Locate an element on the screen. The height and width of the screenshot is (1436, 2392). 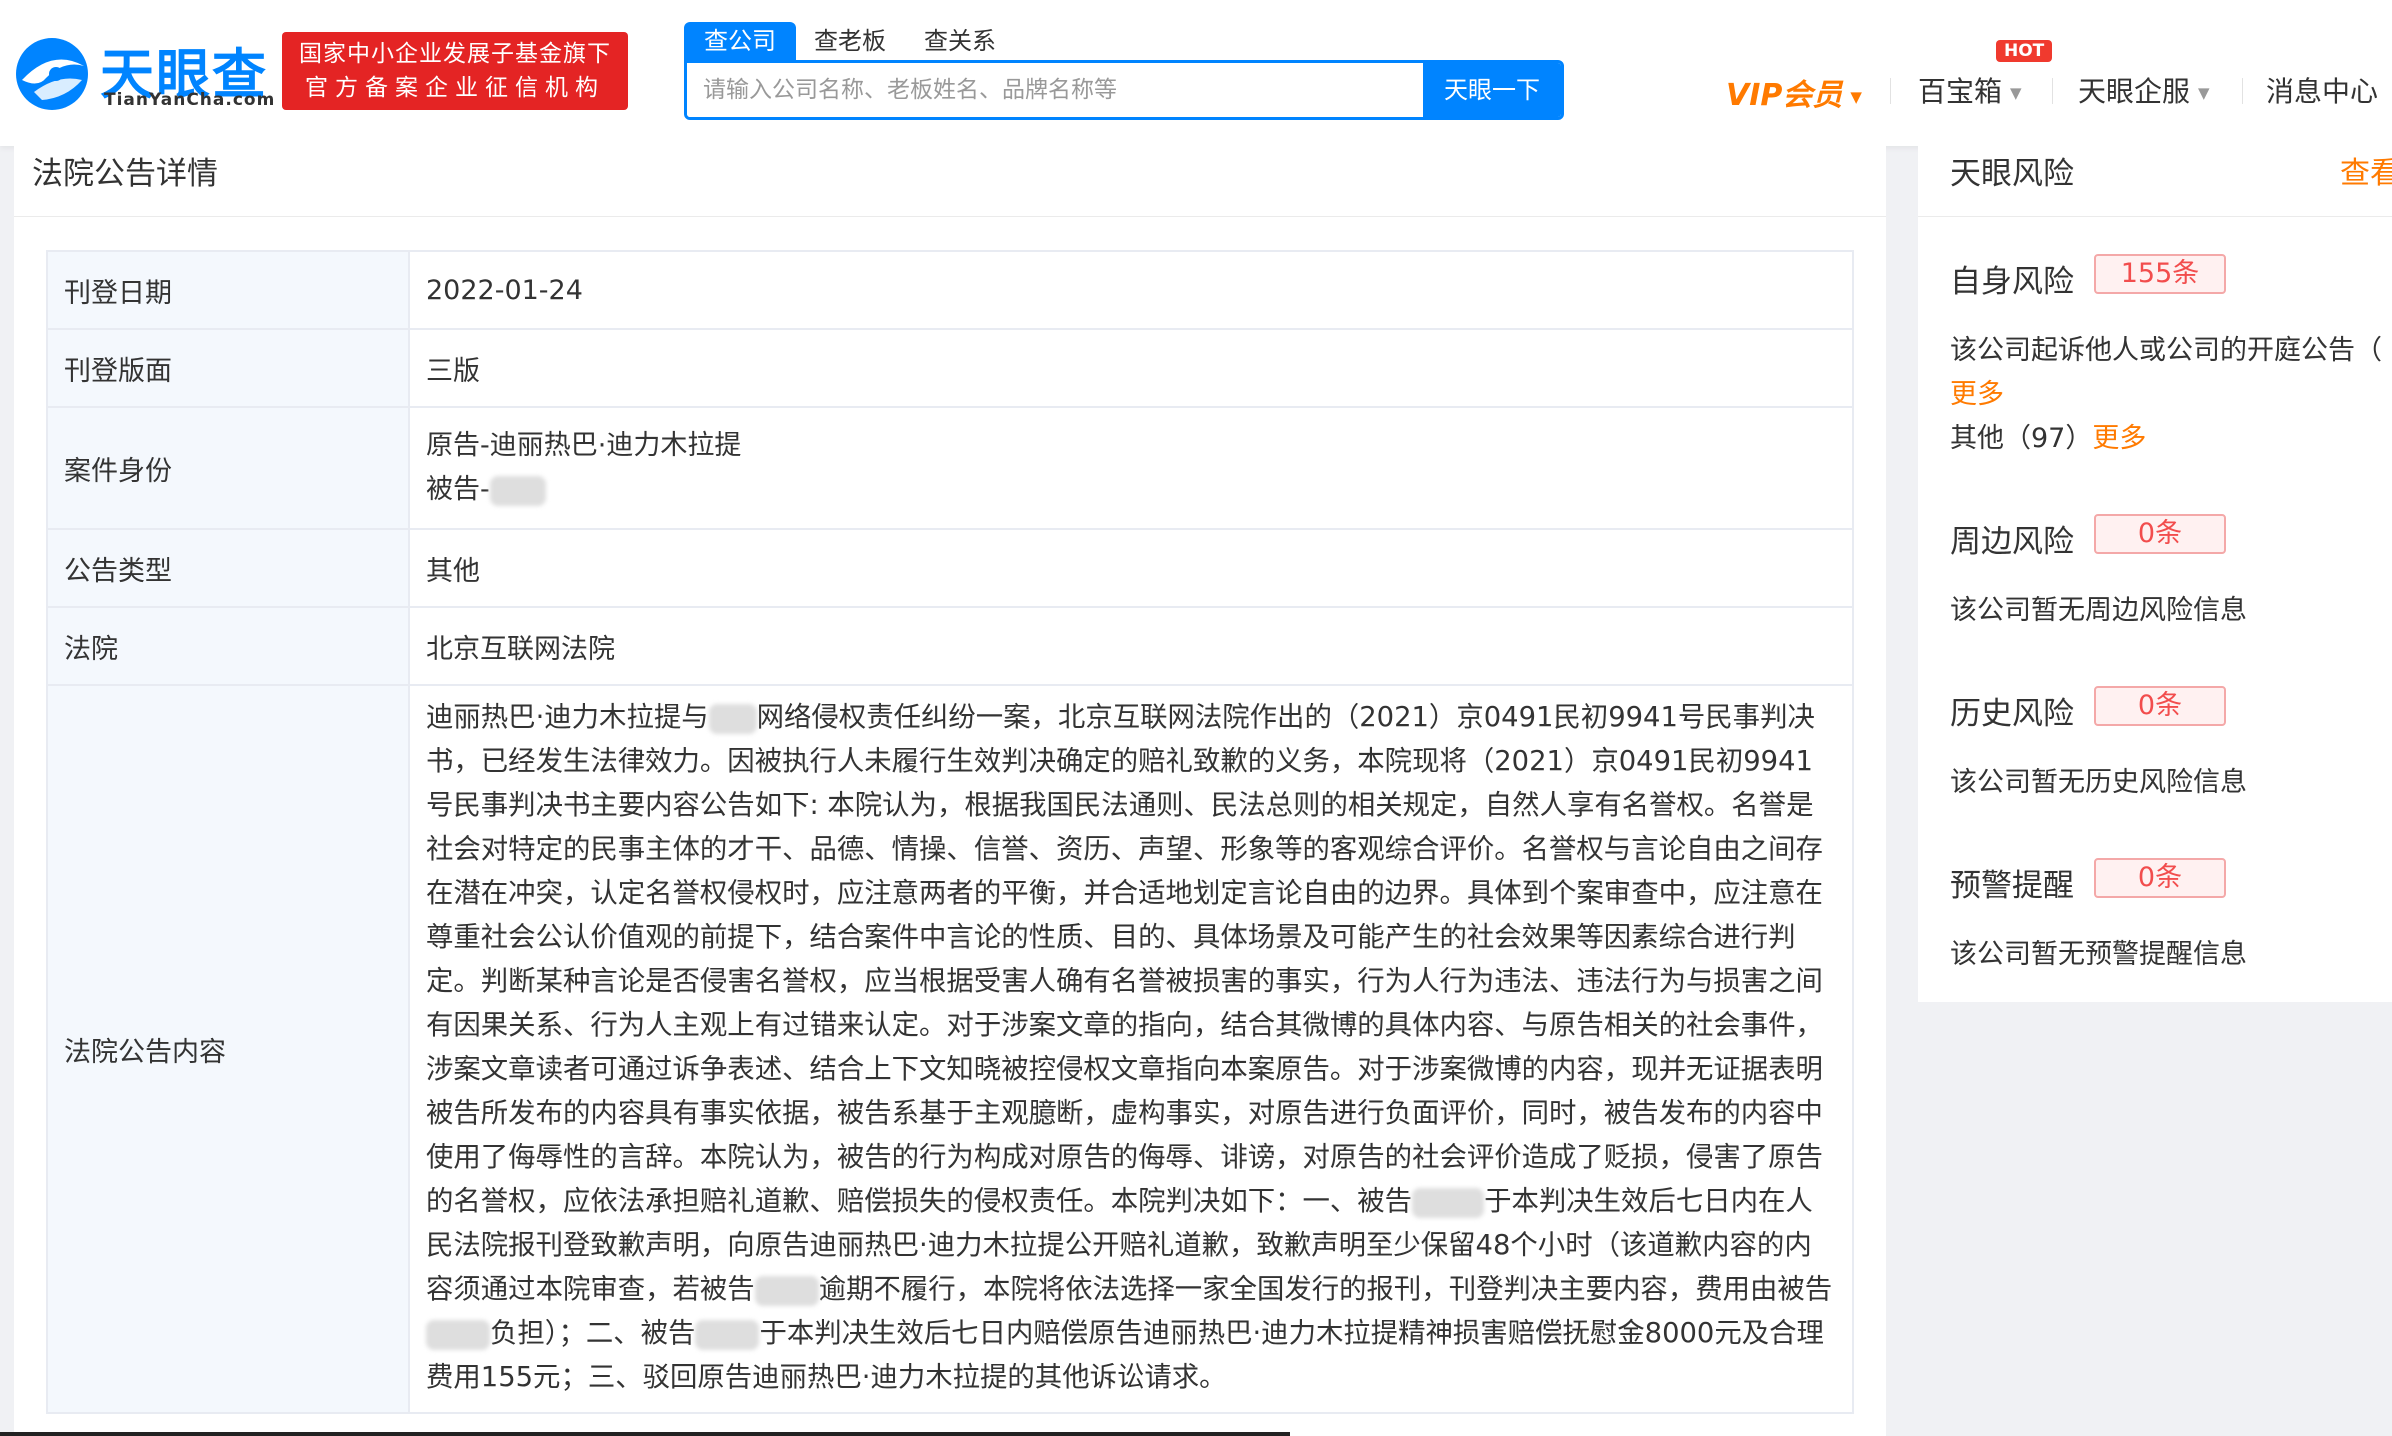
search-box: 天眼一下 is located at coordinates (1124, 90).